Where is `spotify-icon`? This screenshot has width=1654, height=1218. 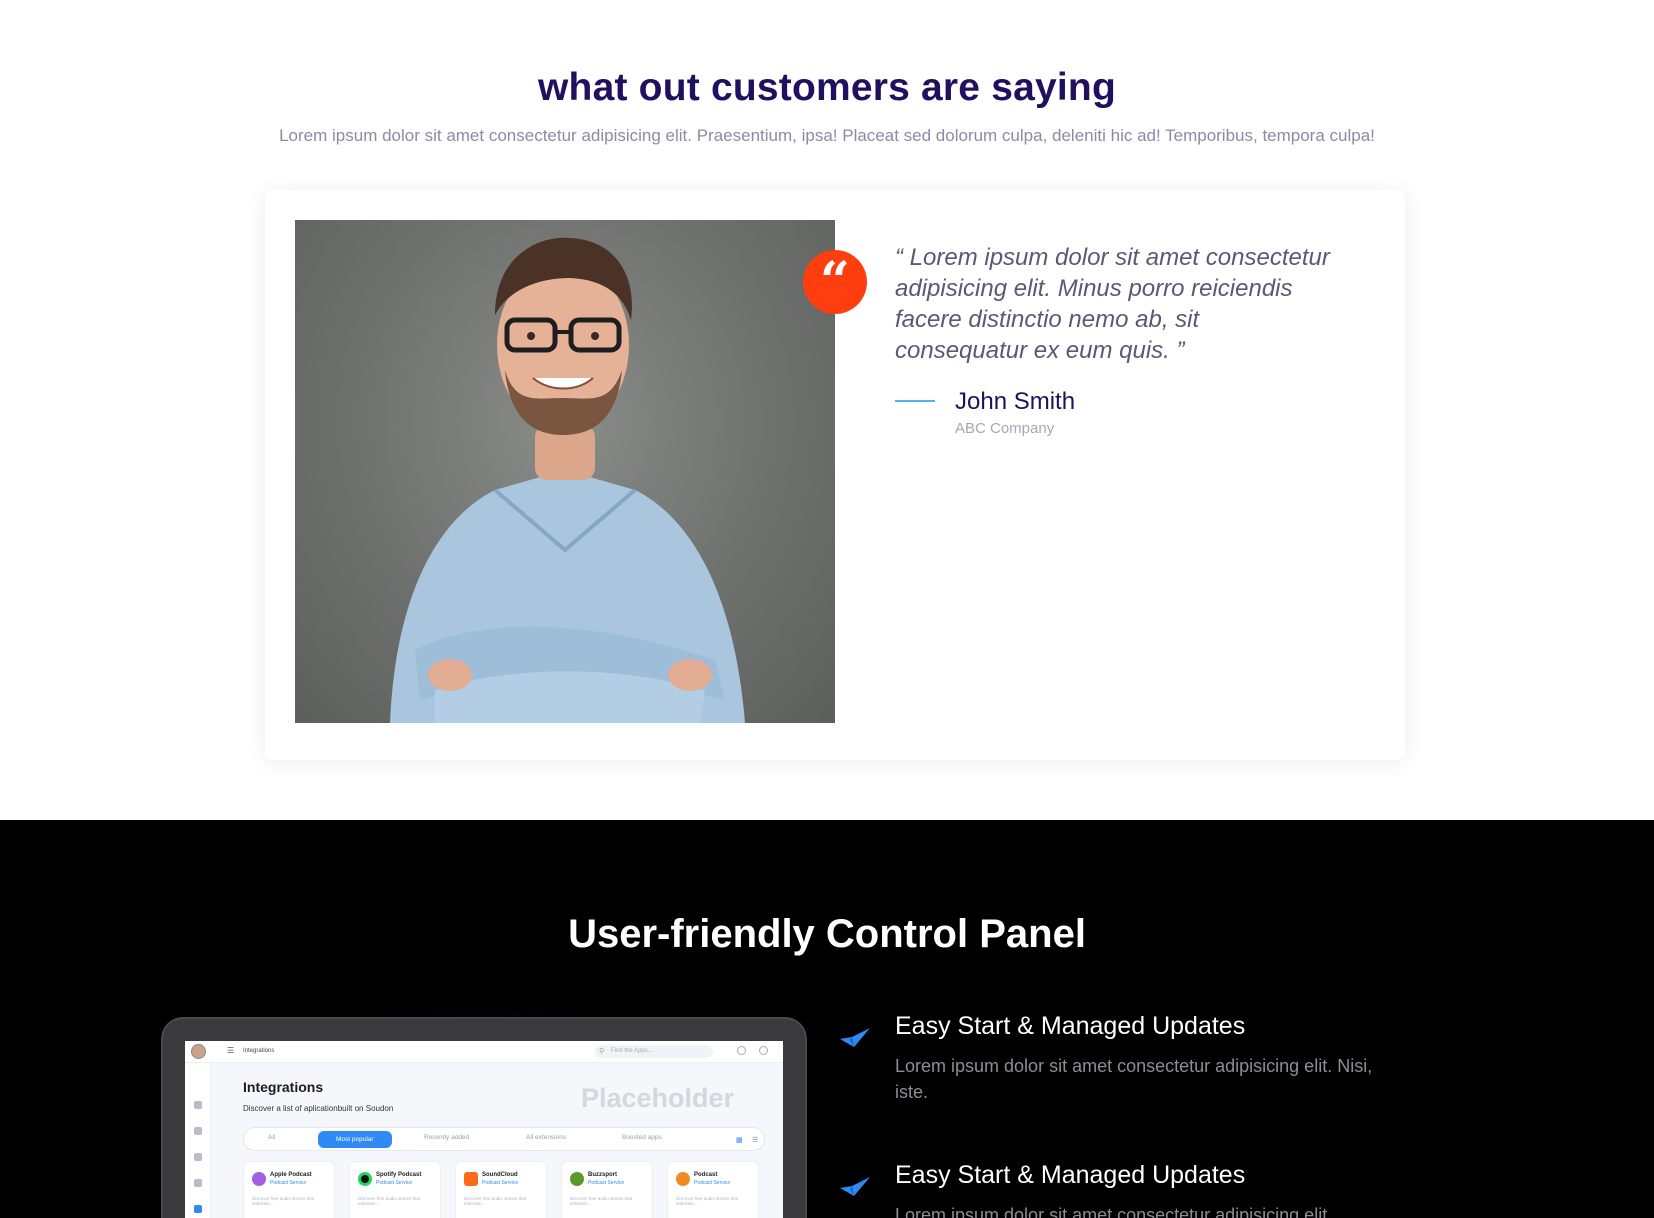 spotify-icon is located at coordinates (365, 1179).